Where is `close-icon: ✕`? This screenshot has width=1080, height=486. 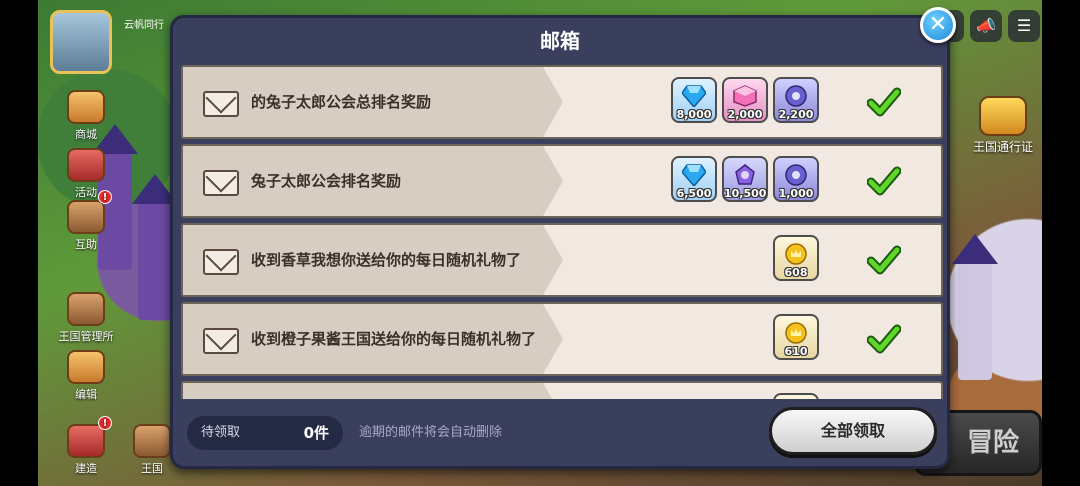 close-icon: ✕ is located at coordinates (938, 24).